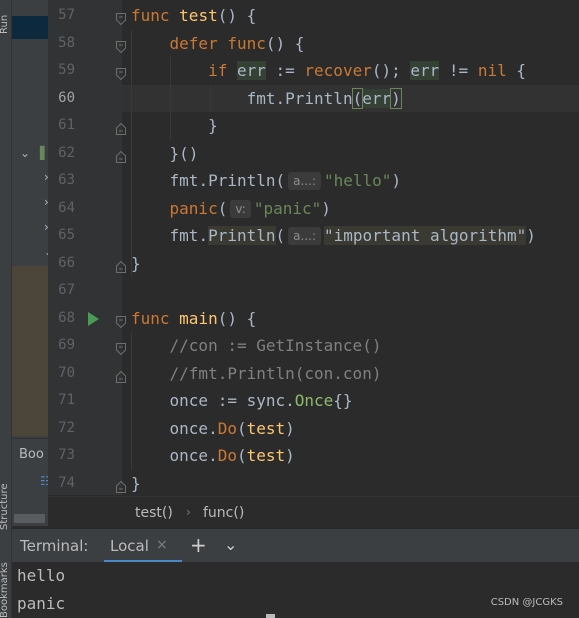 This screenshot has width=579, height=618. I want to click on line-number: 59, so click(61, 71).